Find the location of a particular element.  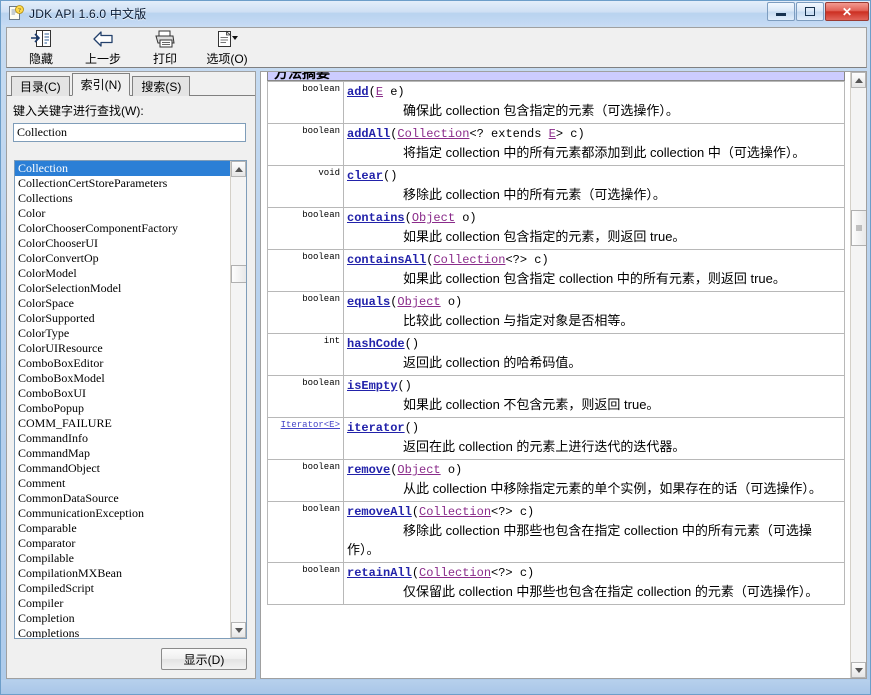

toolbar-button-options: 选项(O) is located at coordinates (227, 48).